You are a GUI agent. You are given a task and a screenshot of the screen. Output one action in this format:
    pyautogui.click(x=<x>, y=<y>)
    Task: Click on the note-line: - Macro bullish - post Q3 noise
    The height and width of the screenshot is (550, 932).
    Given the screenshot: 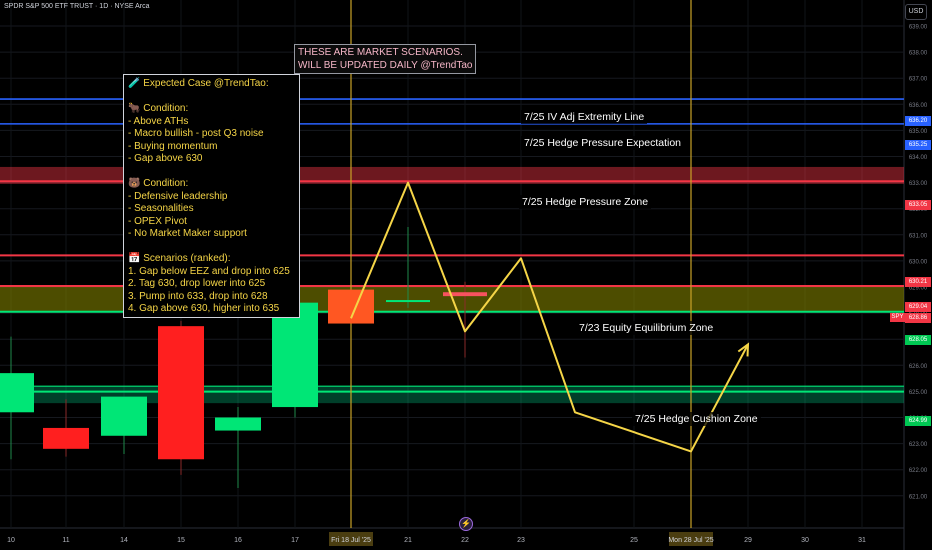 What is the action you would take?
    pyautogui.click(x=196, y=133)
    